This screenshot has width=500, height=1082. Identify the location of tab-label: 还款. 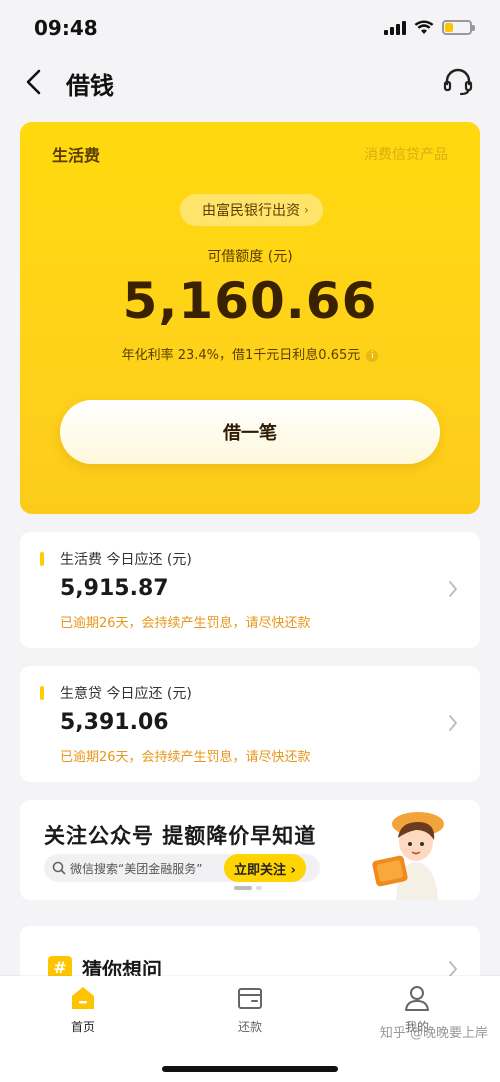
(249, 1027).